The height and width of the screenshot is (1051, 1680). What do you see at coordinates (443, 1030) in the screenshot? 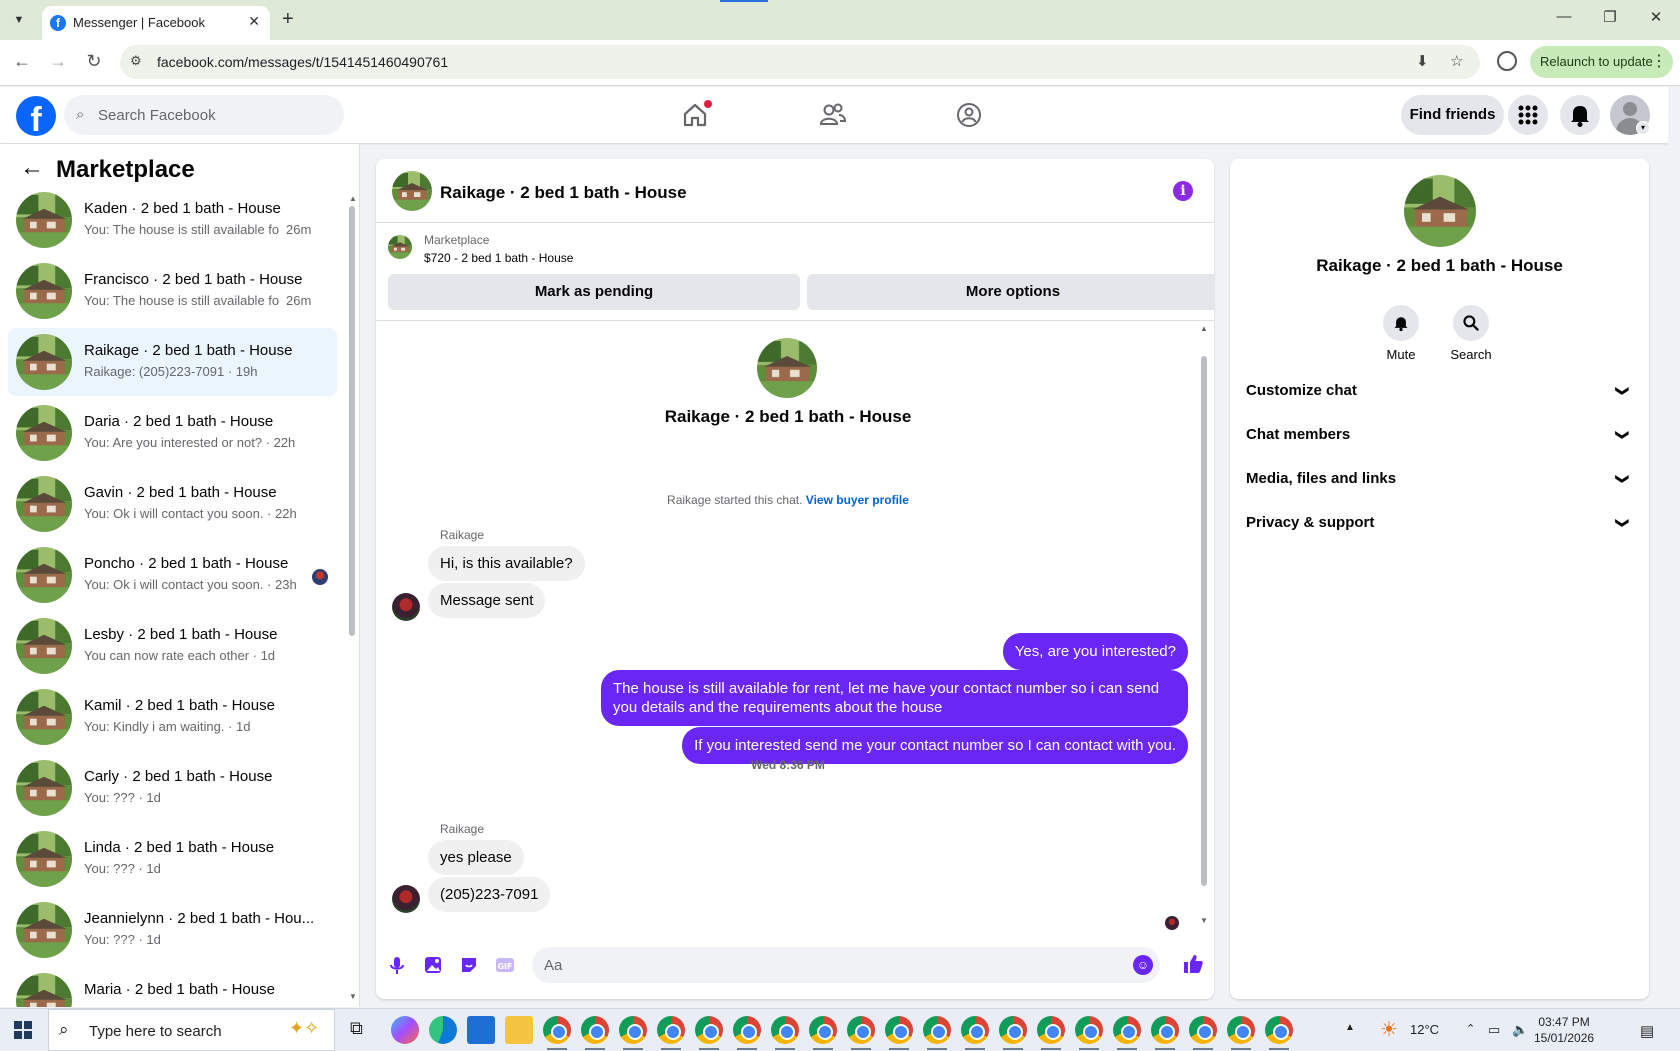
I see `edge-icon` at bounding box center [443, 1030].